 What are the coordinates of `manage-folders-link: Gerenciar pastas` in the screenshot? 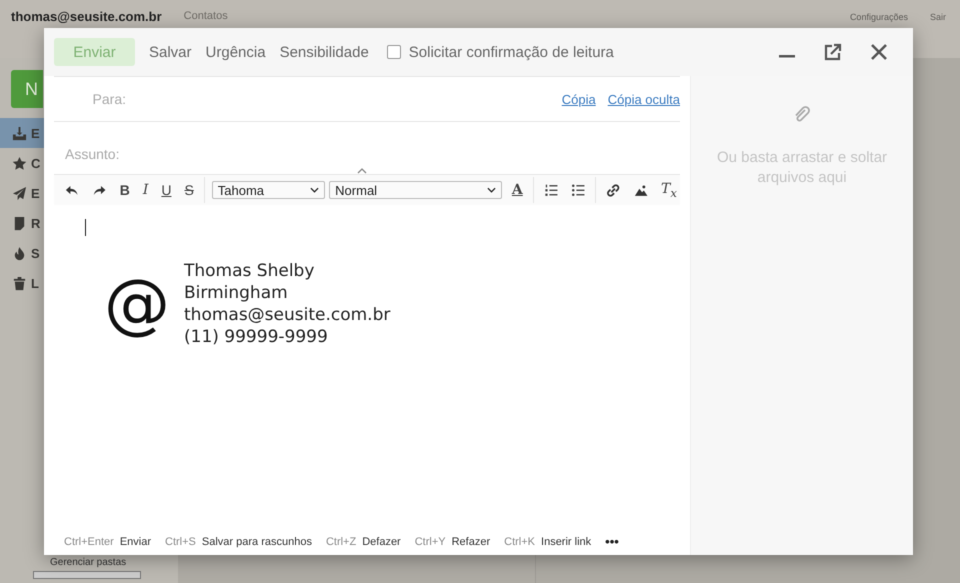 It's located at (114, 563).